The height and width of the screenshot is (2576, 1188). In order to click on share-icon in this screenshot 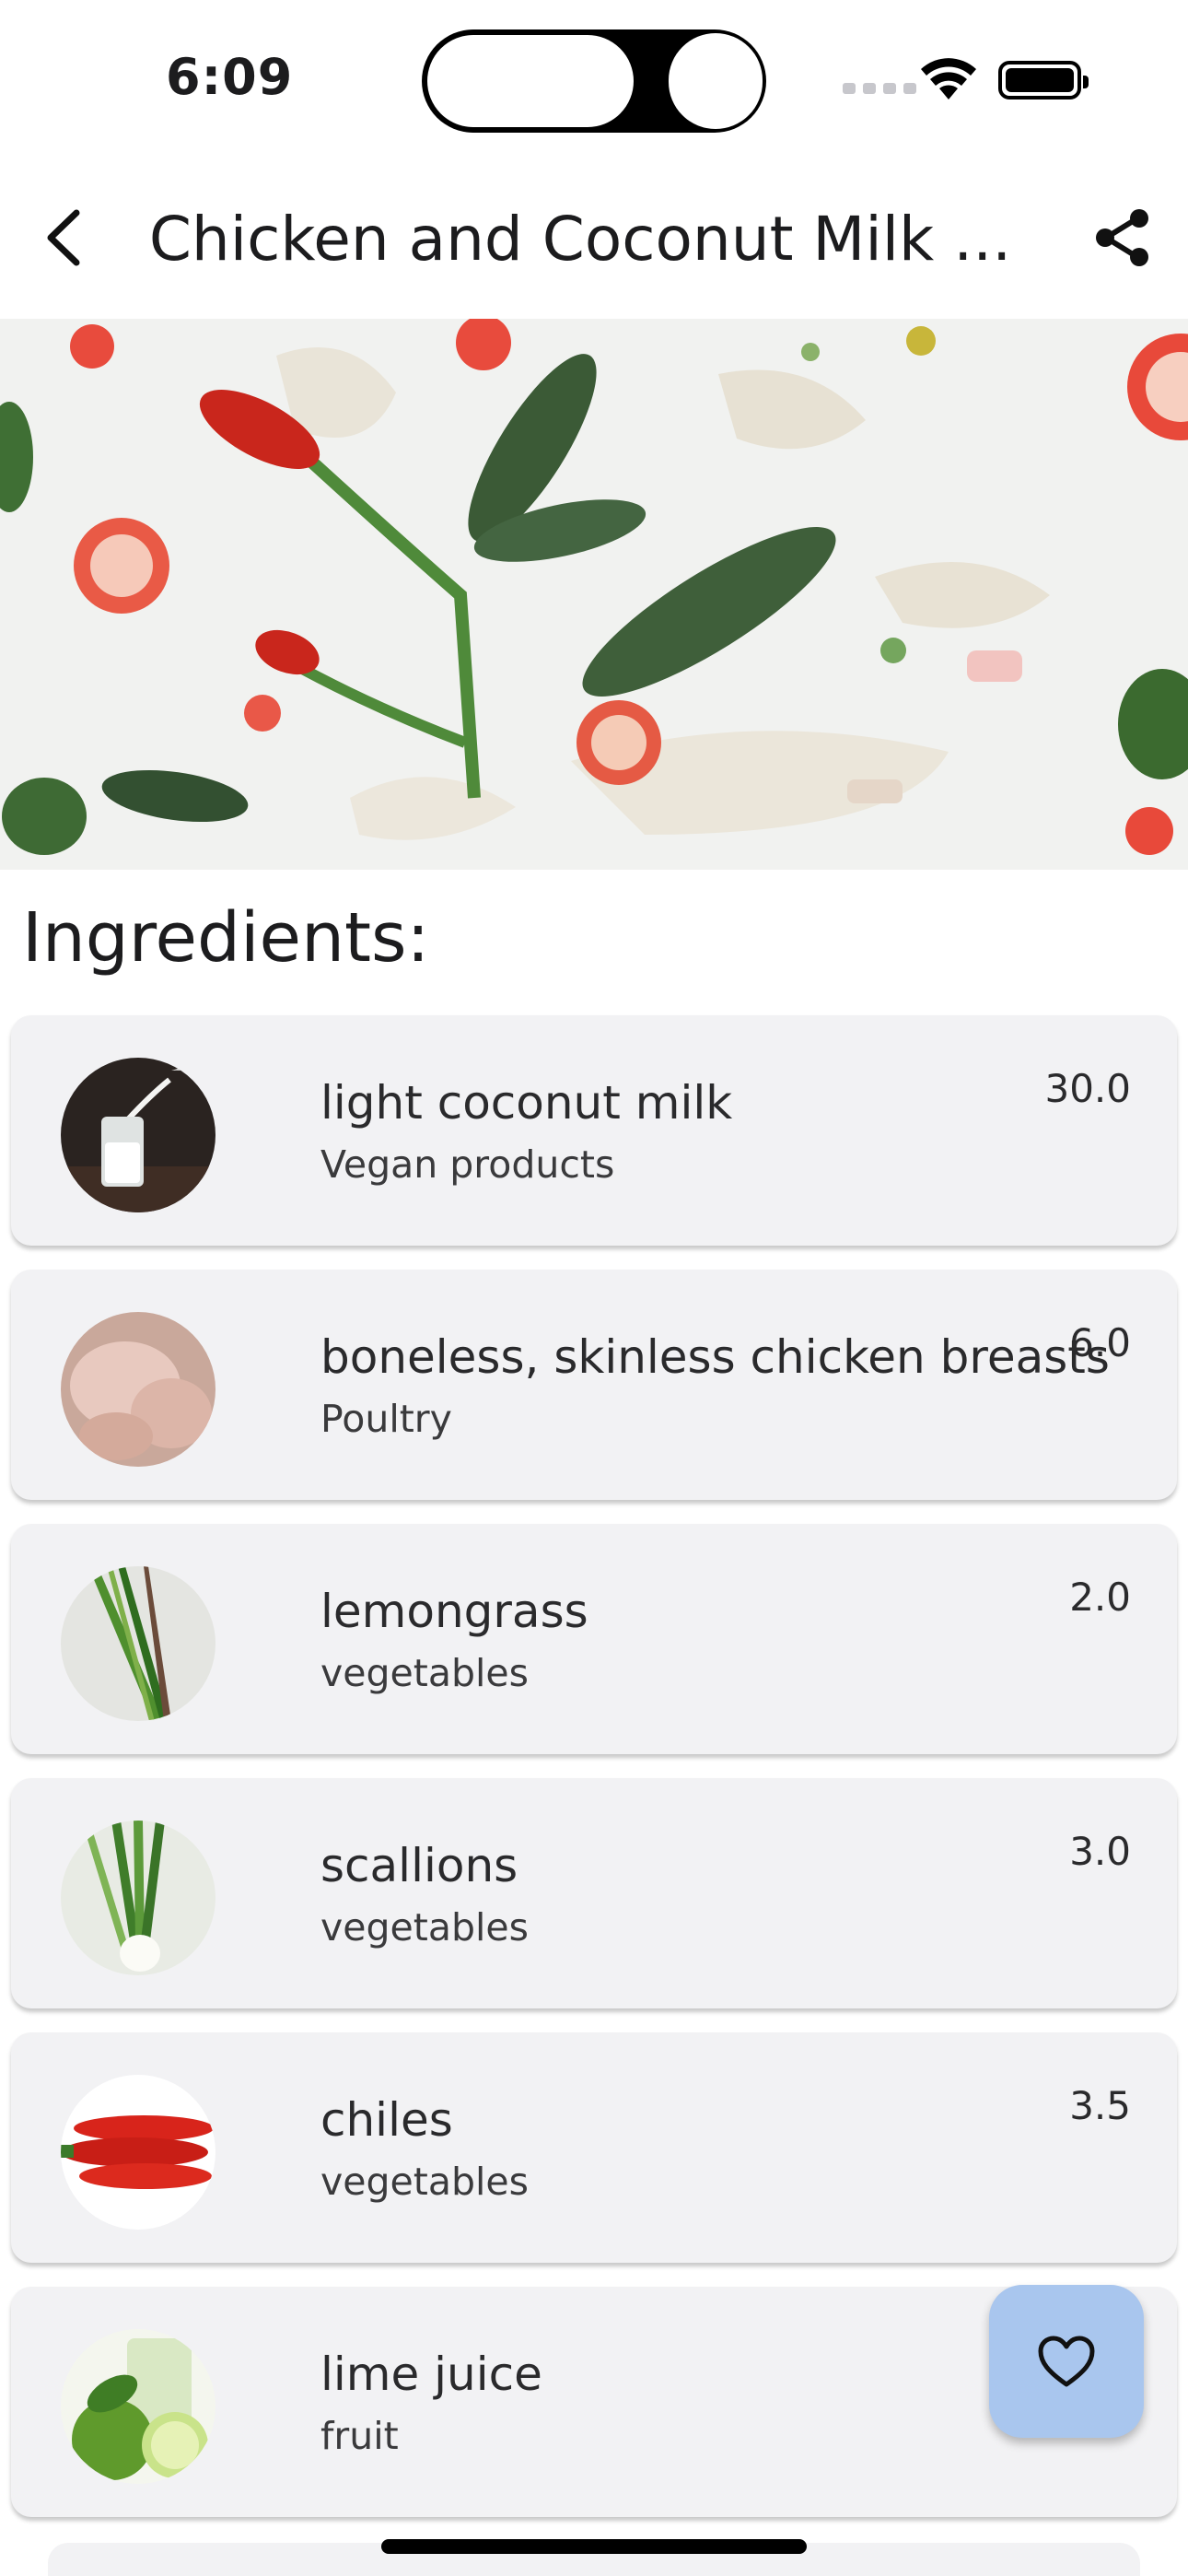, I will do `click(1122, 237)`.